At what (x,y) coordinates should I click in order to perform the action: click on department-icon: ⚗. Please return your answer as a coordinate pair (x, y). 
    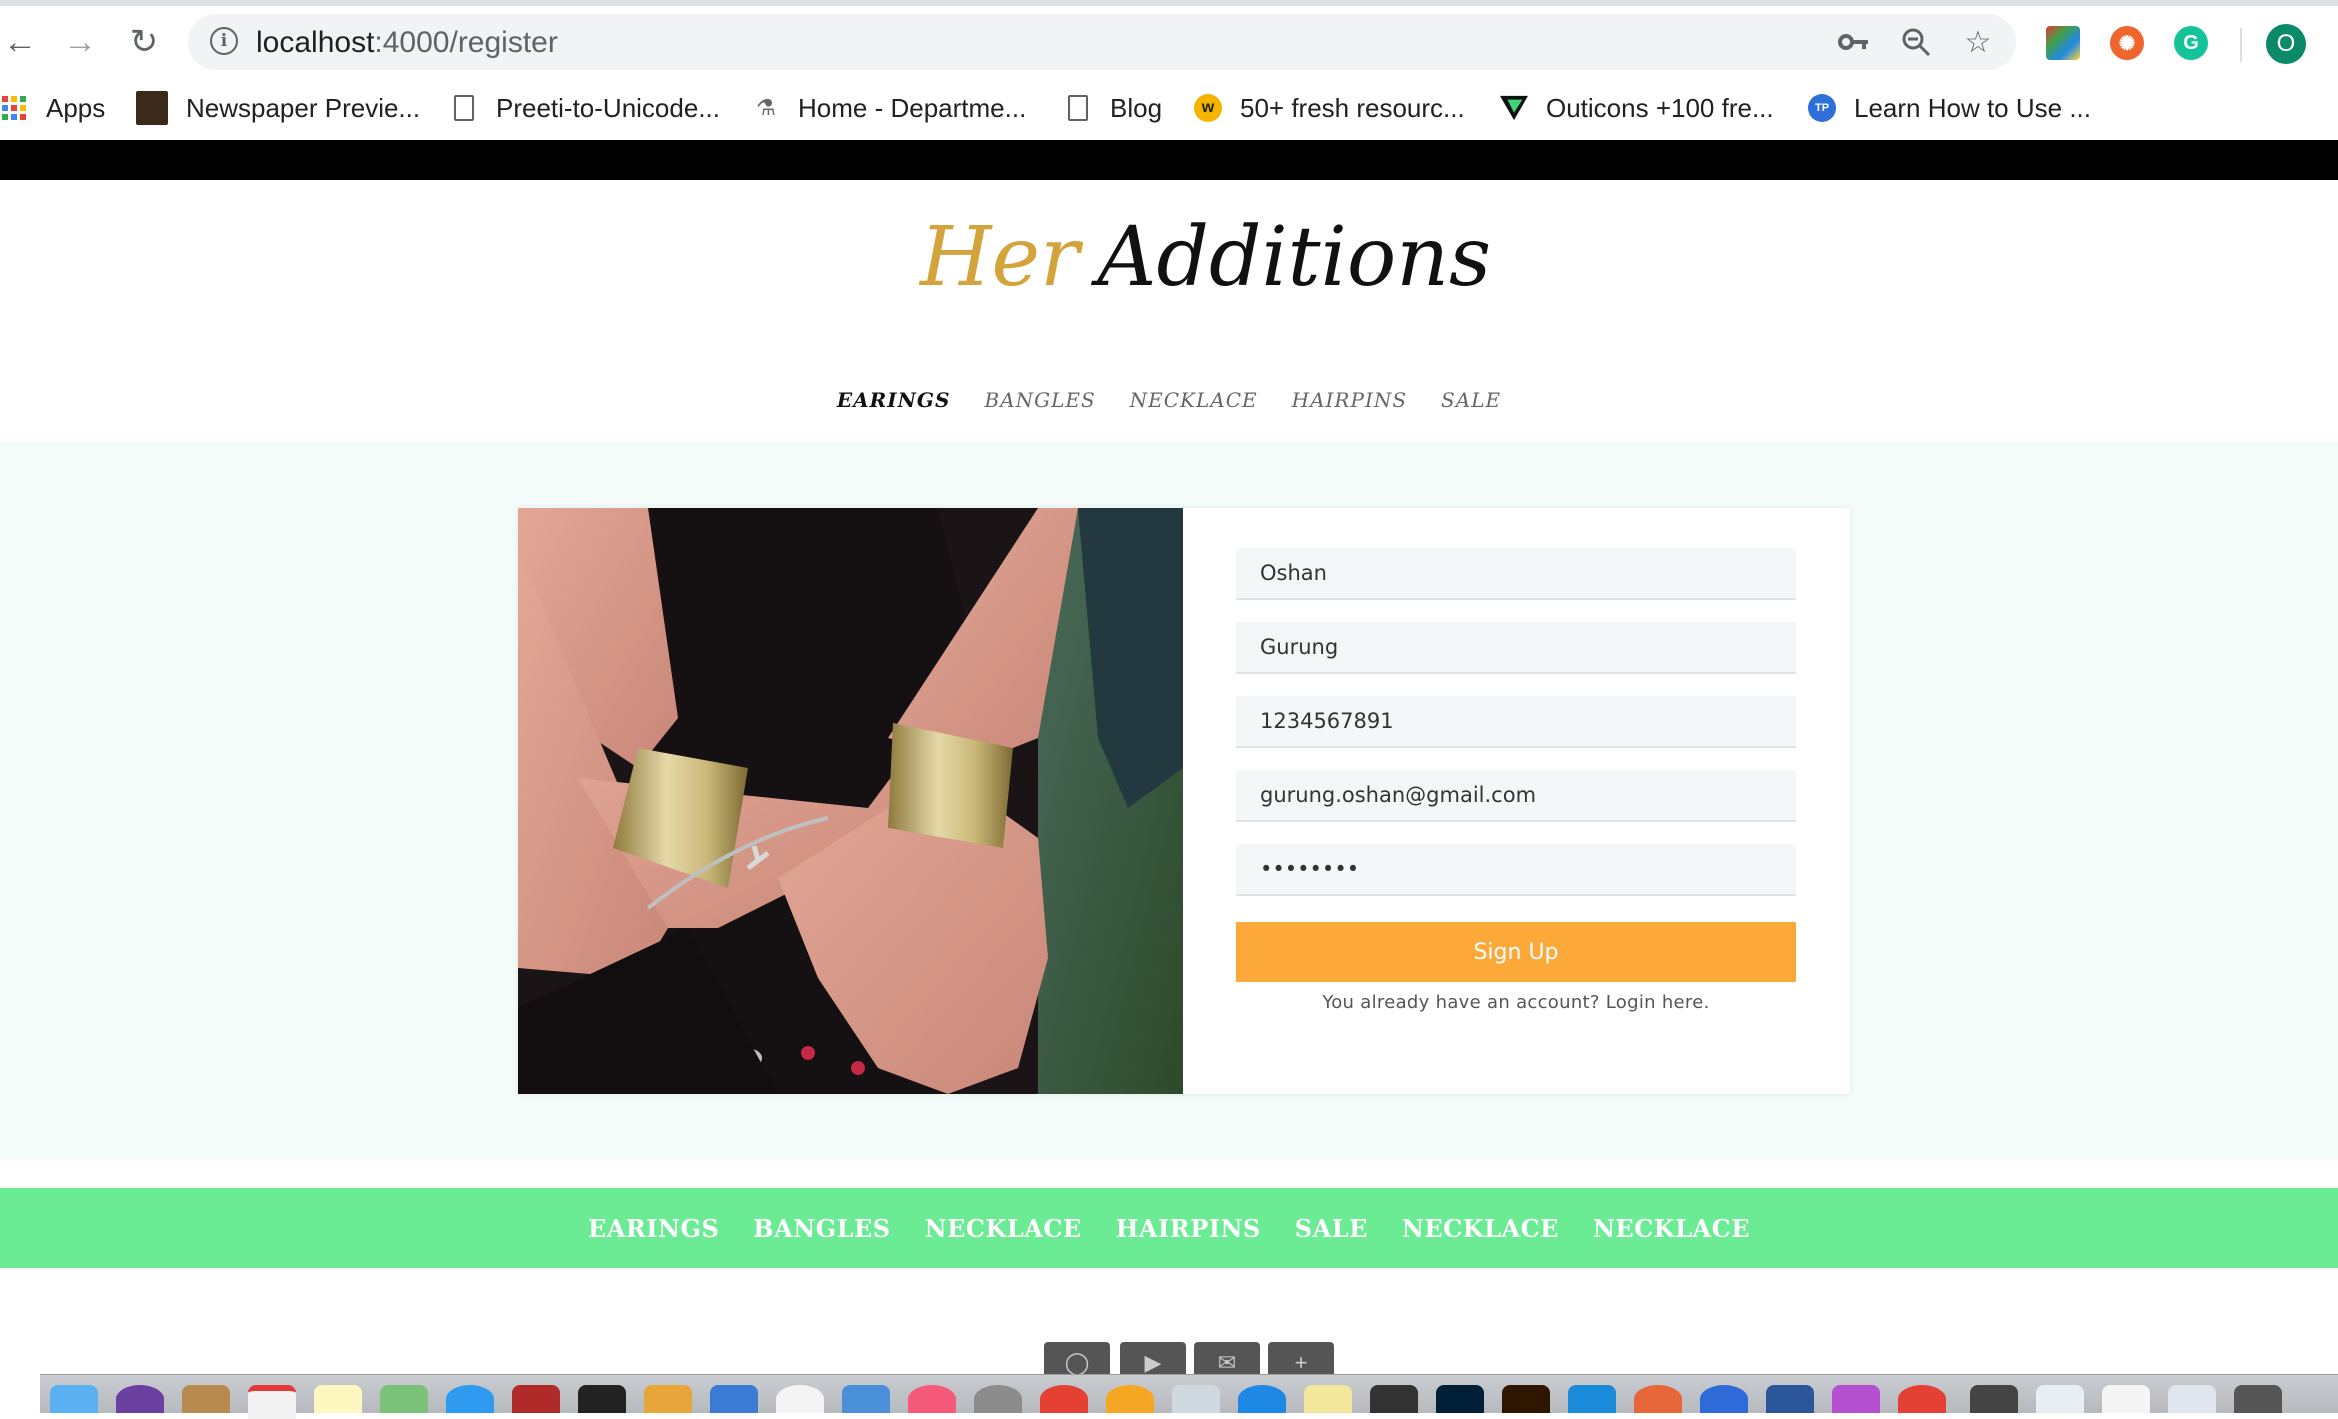
    Looking at the image, I should click on (766, 107).